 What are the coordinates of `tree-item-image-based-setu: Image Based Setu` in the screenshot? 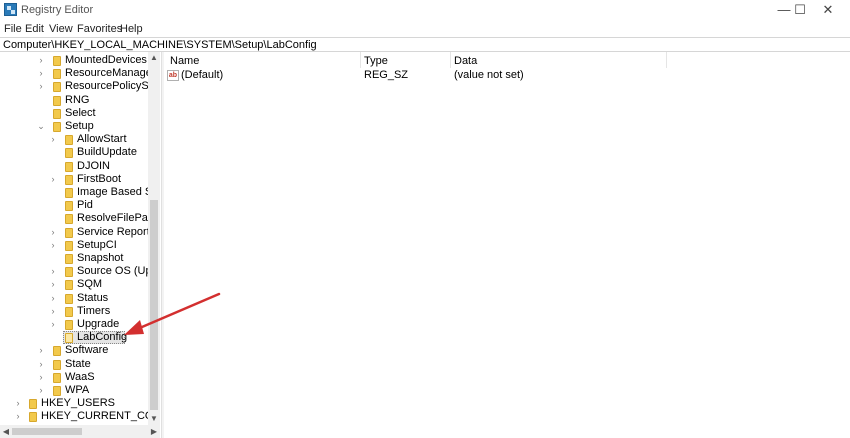 It's located at (74, 192).